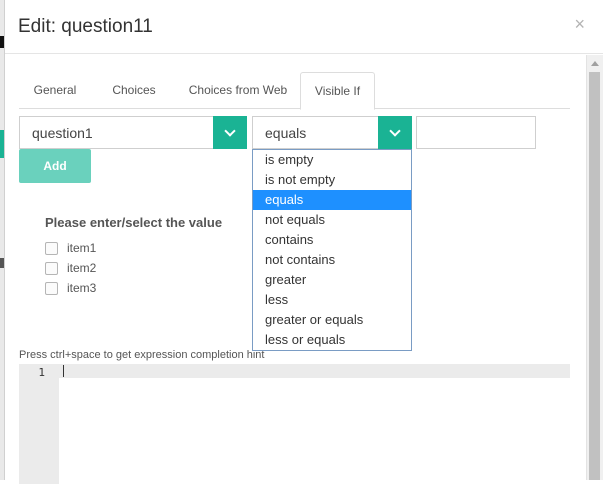 The height and width of the screenshot is (484, 603). I want to click on question-select-value: question1, so click(62, 133).